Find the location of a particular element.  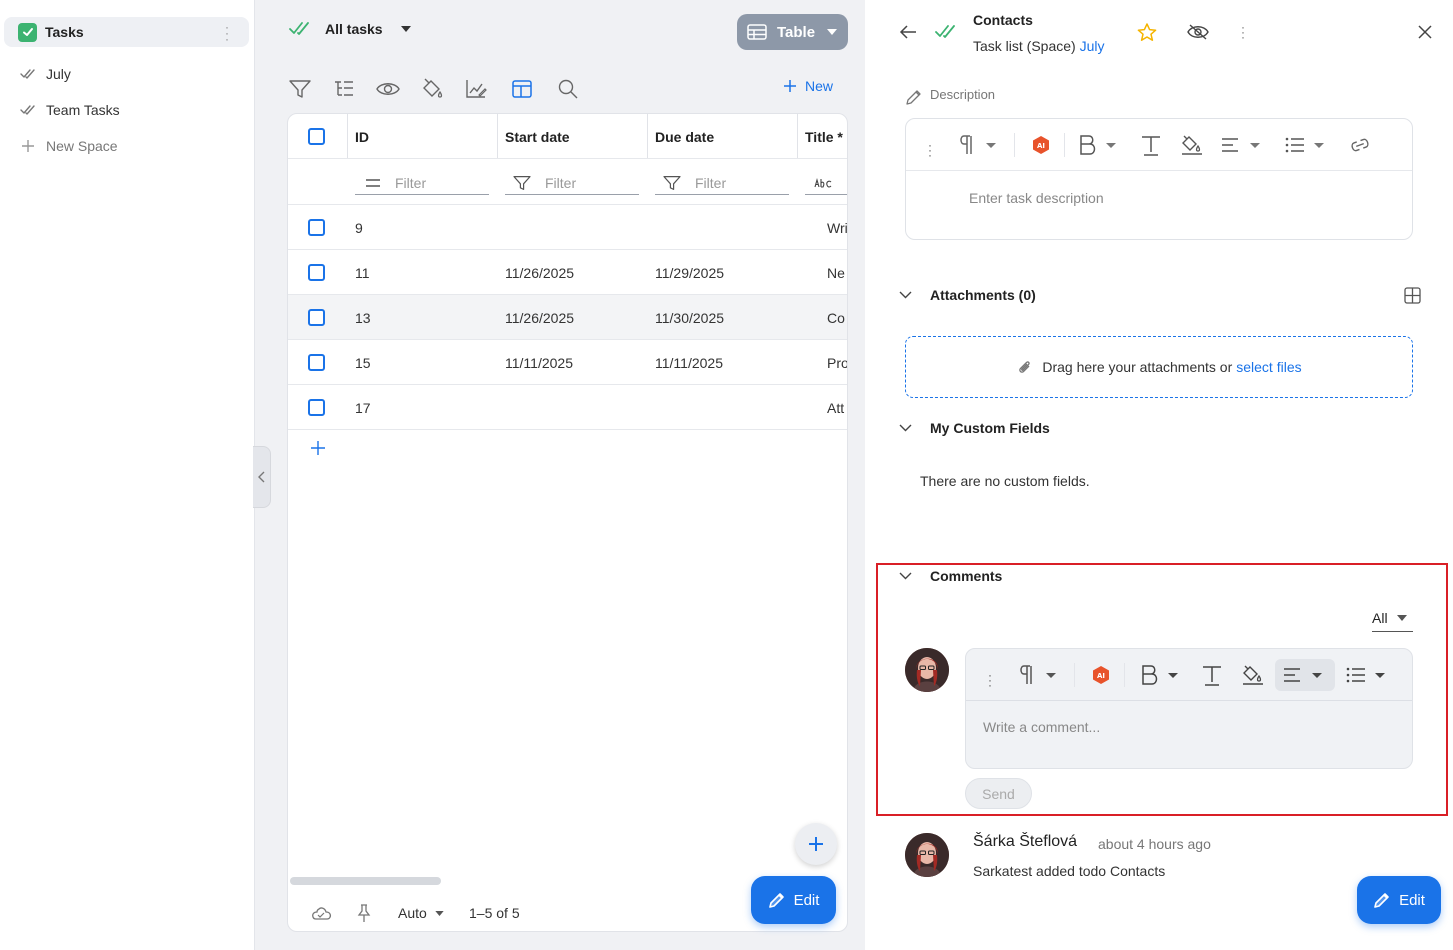

view-type-switcher: Table is located at coordinates (792, 32).